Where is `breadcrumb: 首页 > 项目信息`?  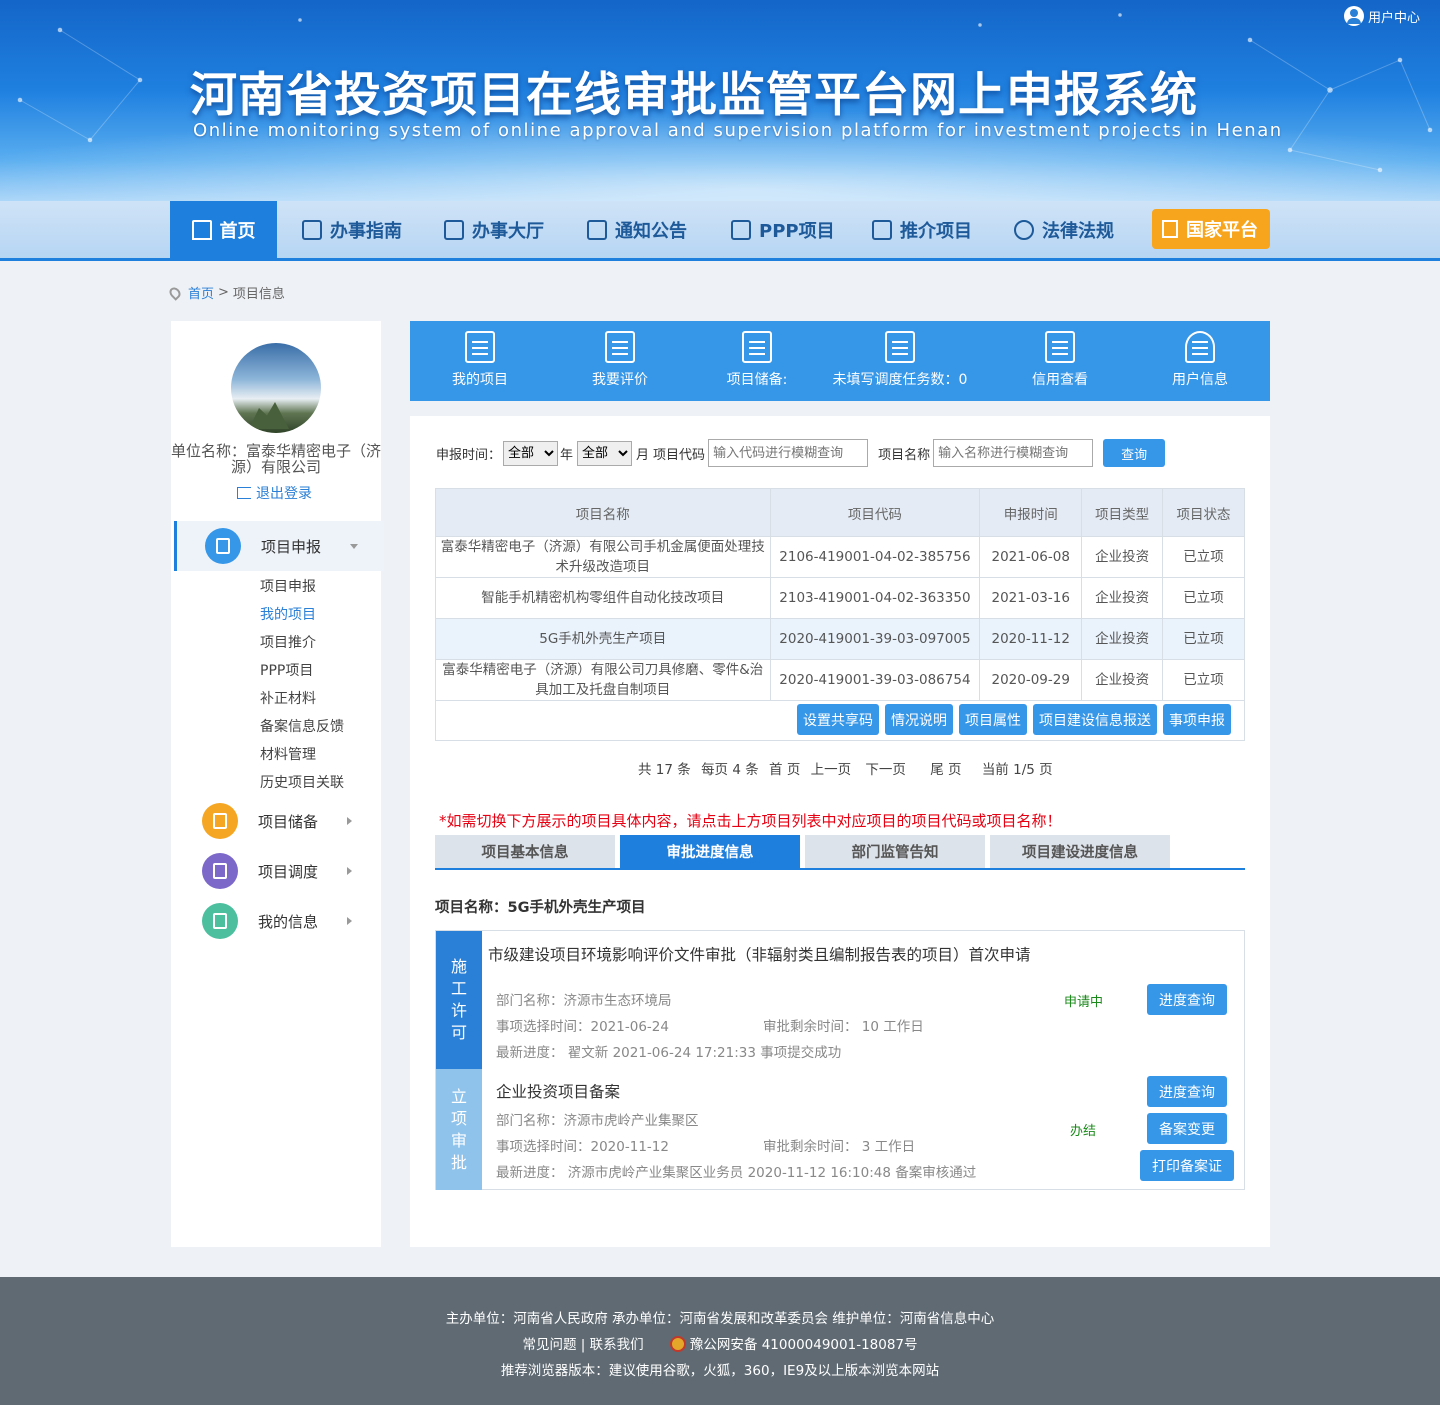 breadcrumb: 首页 > 项目信息 is located at coordinates (226, 292).